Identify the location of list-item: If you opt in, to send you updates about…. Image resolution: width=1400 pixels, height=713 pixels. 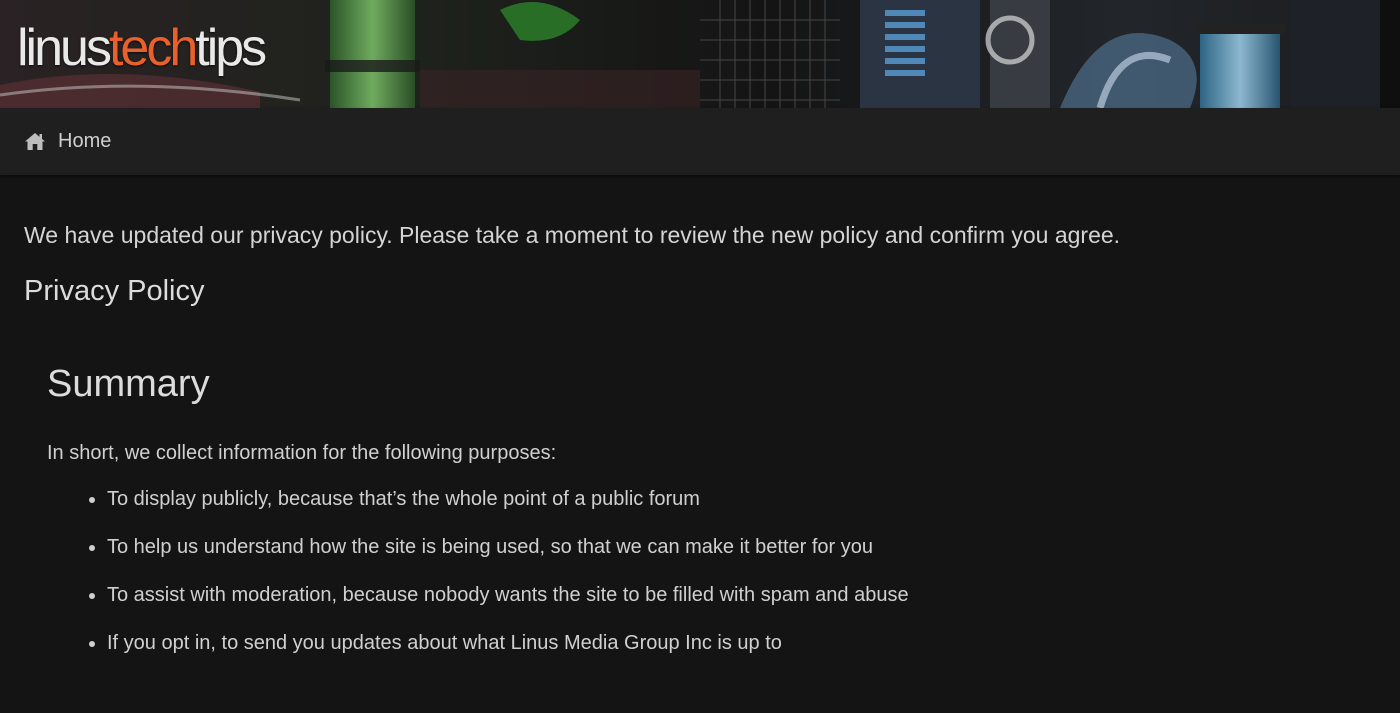
(741, 643).